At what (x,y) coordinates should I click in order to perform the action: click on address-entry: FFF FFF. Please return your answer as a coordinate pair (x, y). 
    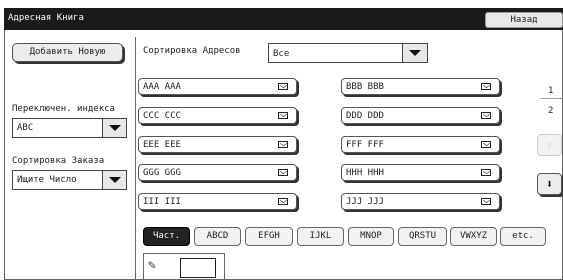
    Looking at the image, I should click on (420, 144).